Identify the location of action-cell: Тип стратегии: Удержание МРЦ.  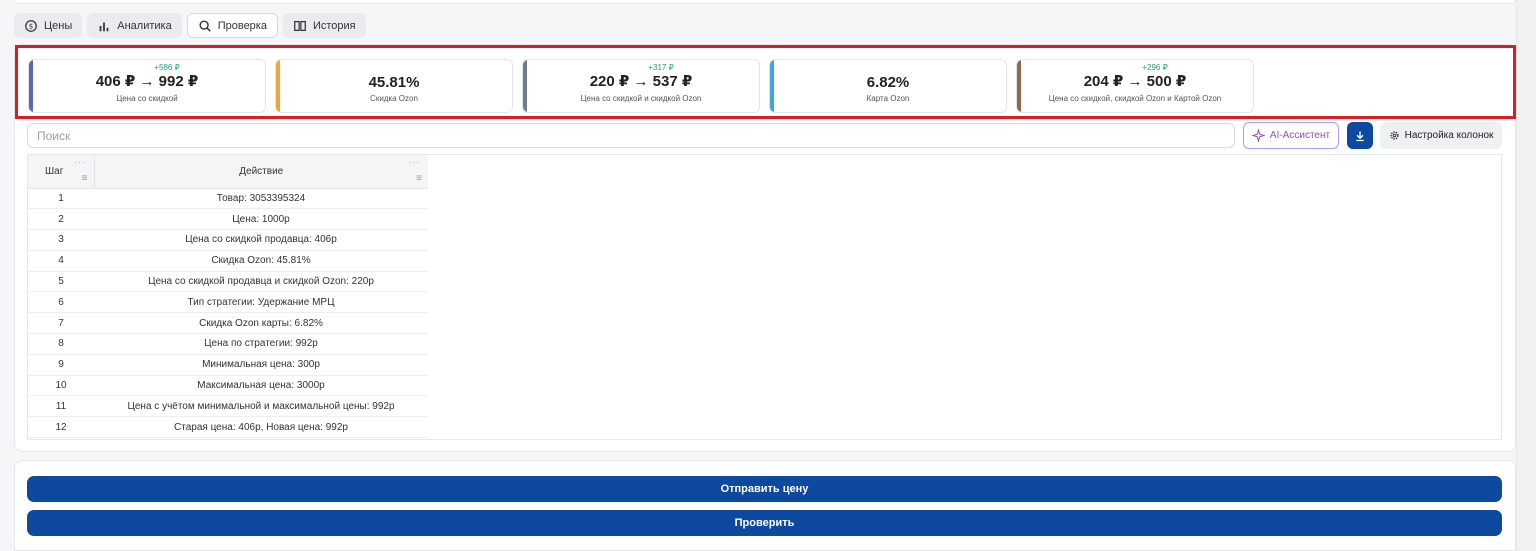
(261, 302).